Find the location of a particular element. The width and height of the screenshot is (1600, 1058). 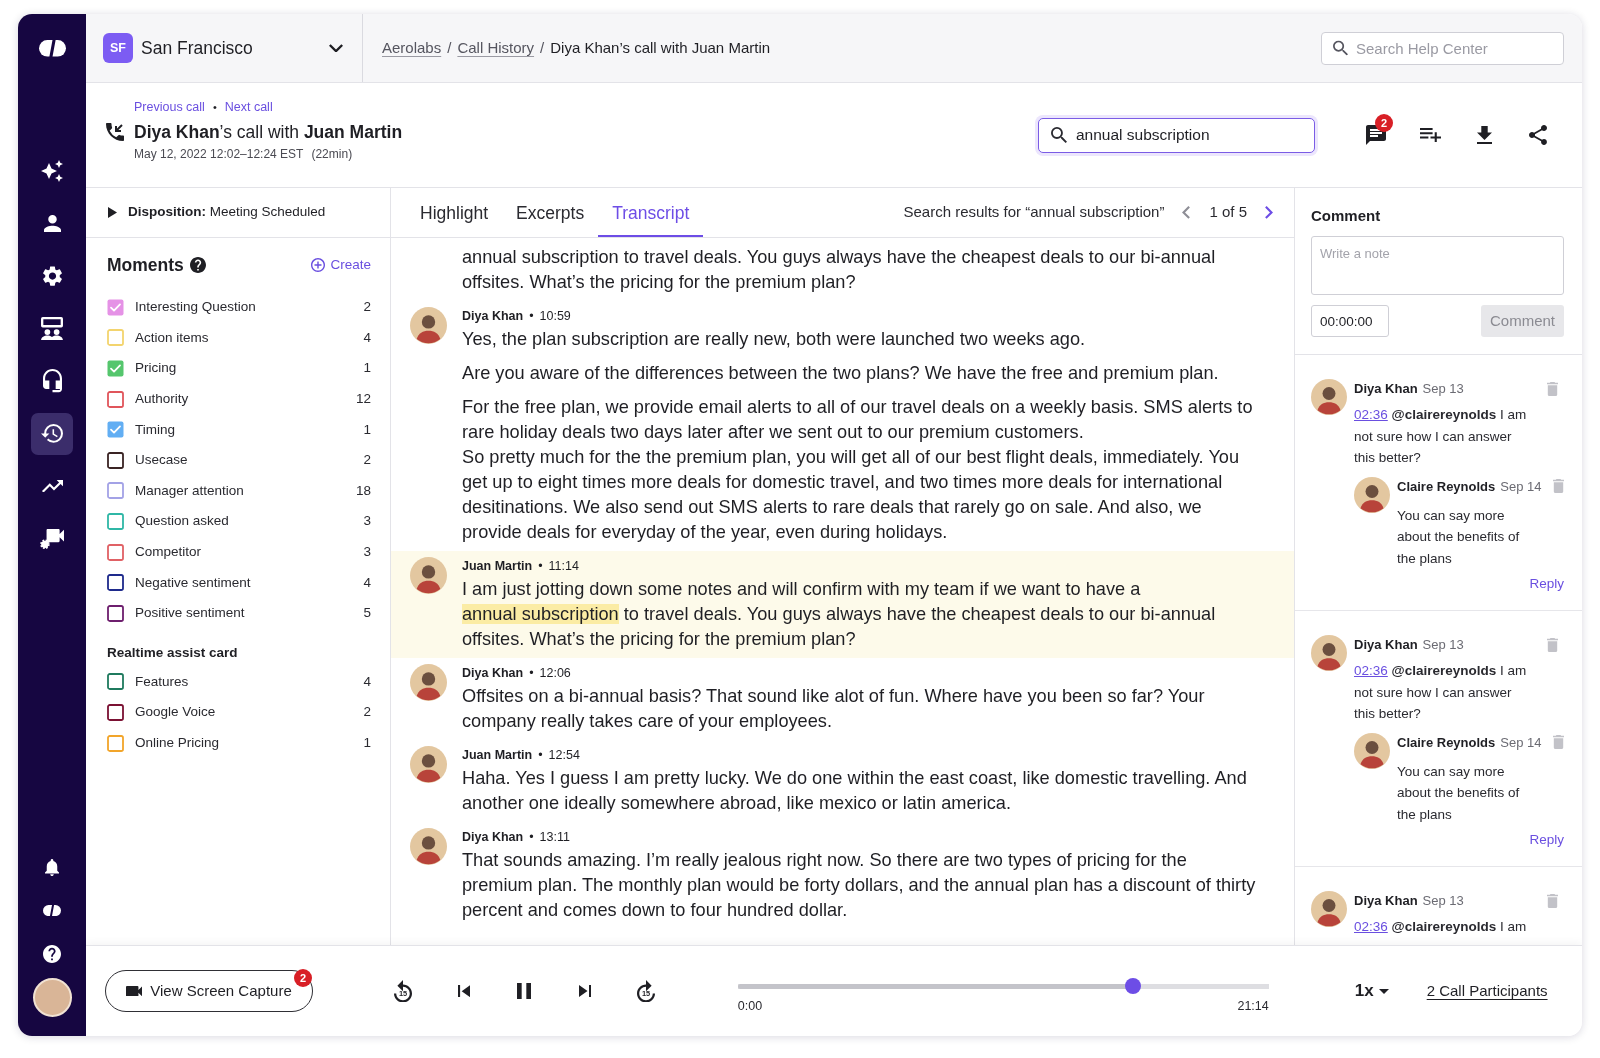

call-duration: (22min) is located at coordinates (332, 154).